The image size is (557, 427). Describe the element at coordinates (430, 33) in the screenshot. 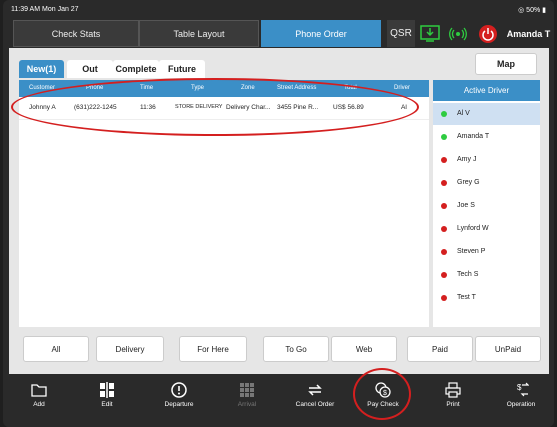

I see `download-icon` at that location.